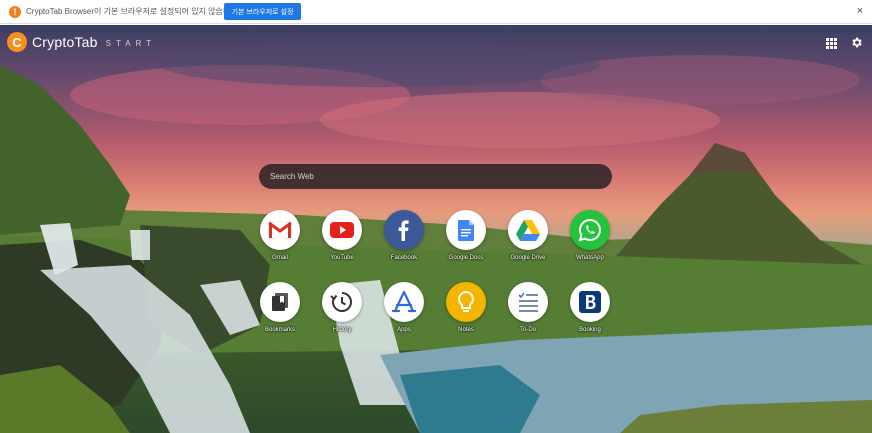  Describe the element at coordinates (404, 258) in the screenshot. I see `shortcut-label: Facebook` at that location.